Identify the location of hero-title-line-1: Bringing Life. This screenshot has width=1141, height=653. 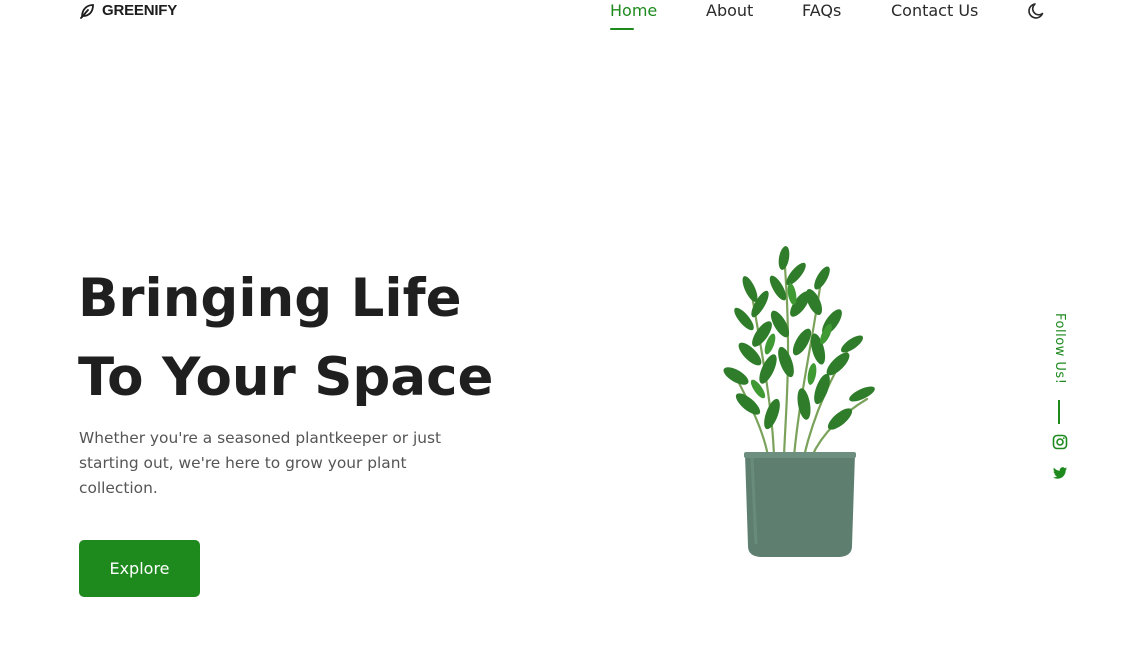
(270, 298).